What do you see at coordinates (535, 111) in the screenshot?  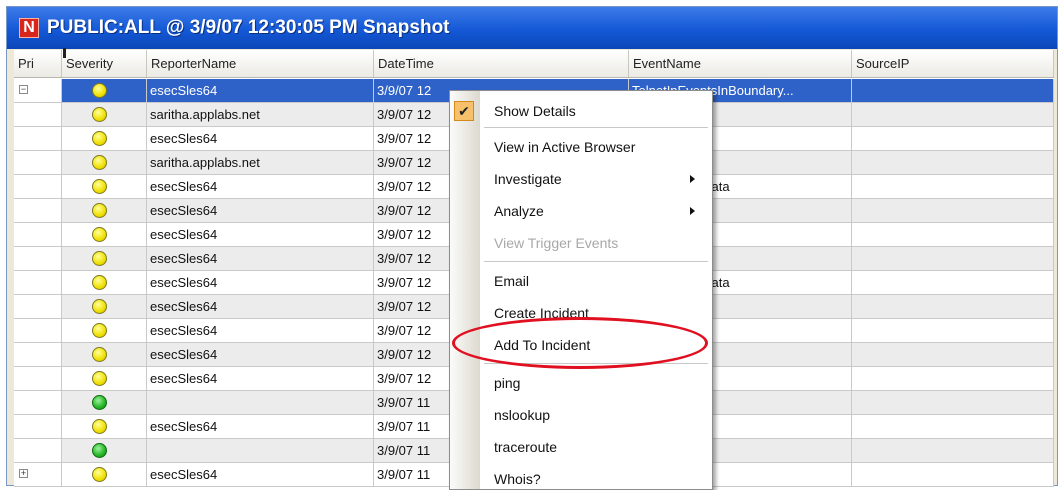 I see `menu-item-label: Show Details` at bounding box center [535, 111].